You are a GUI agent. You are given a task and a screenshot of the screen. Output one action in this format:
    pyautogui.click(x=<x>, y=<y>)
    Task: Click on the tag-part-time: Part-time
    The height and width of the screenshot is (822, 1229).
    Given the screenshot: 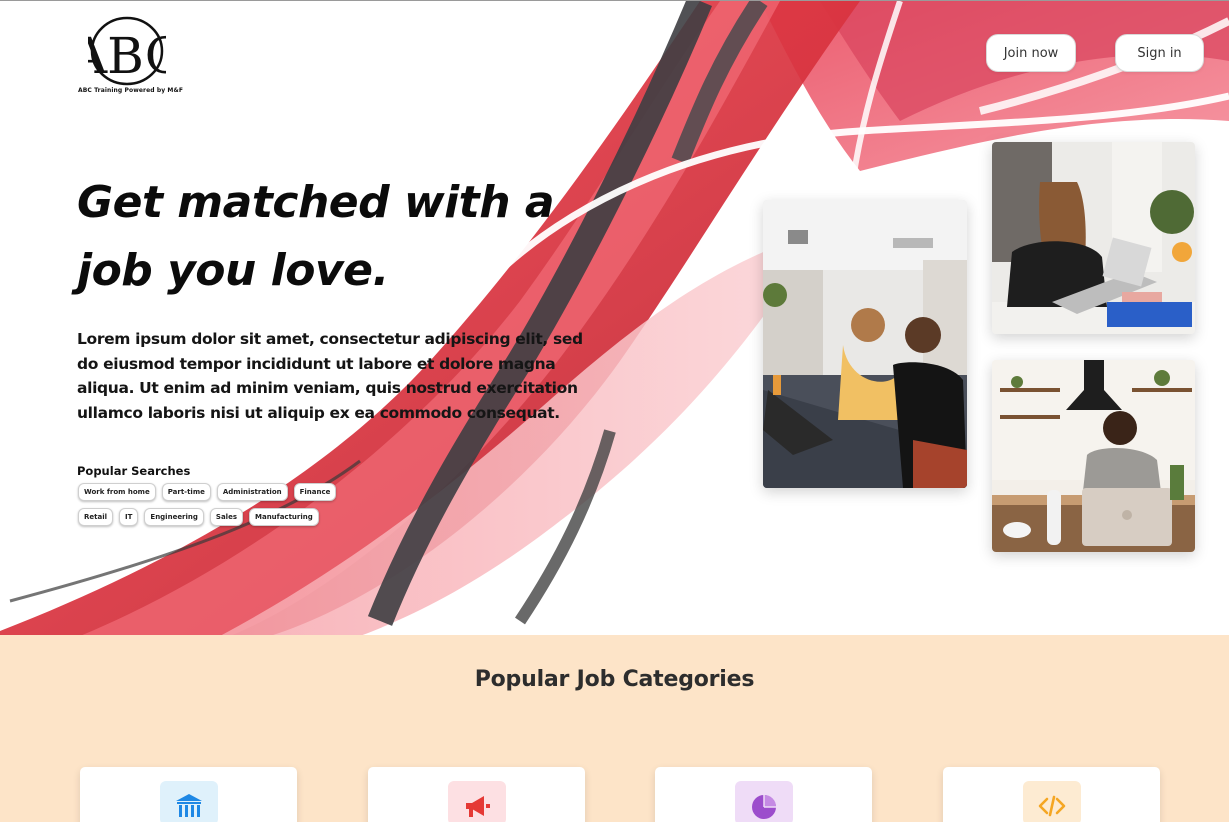 What is the action you would take?
    pyautogui.click(x=186, y=492)
    